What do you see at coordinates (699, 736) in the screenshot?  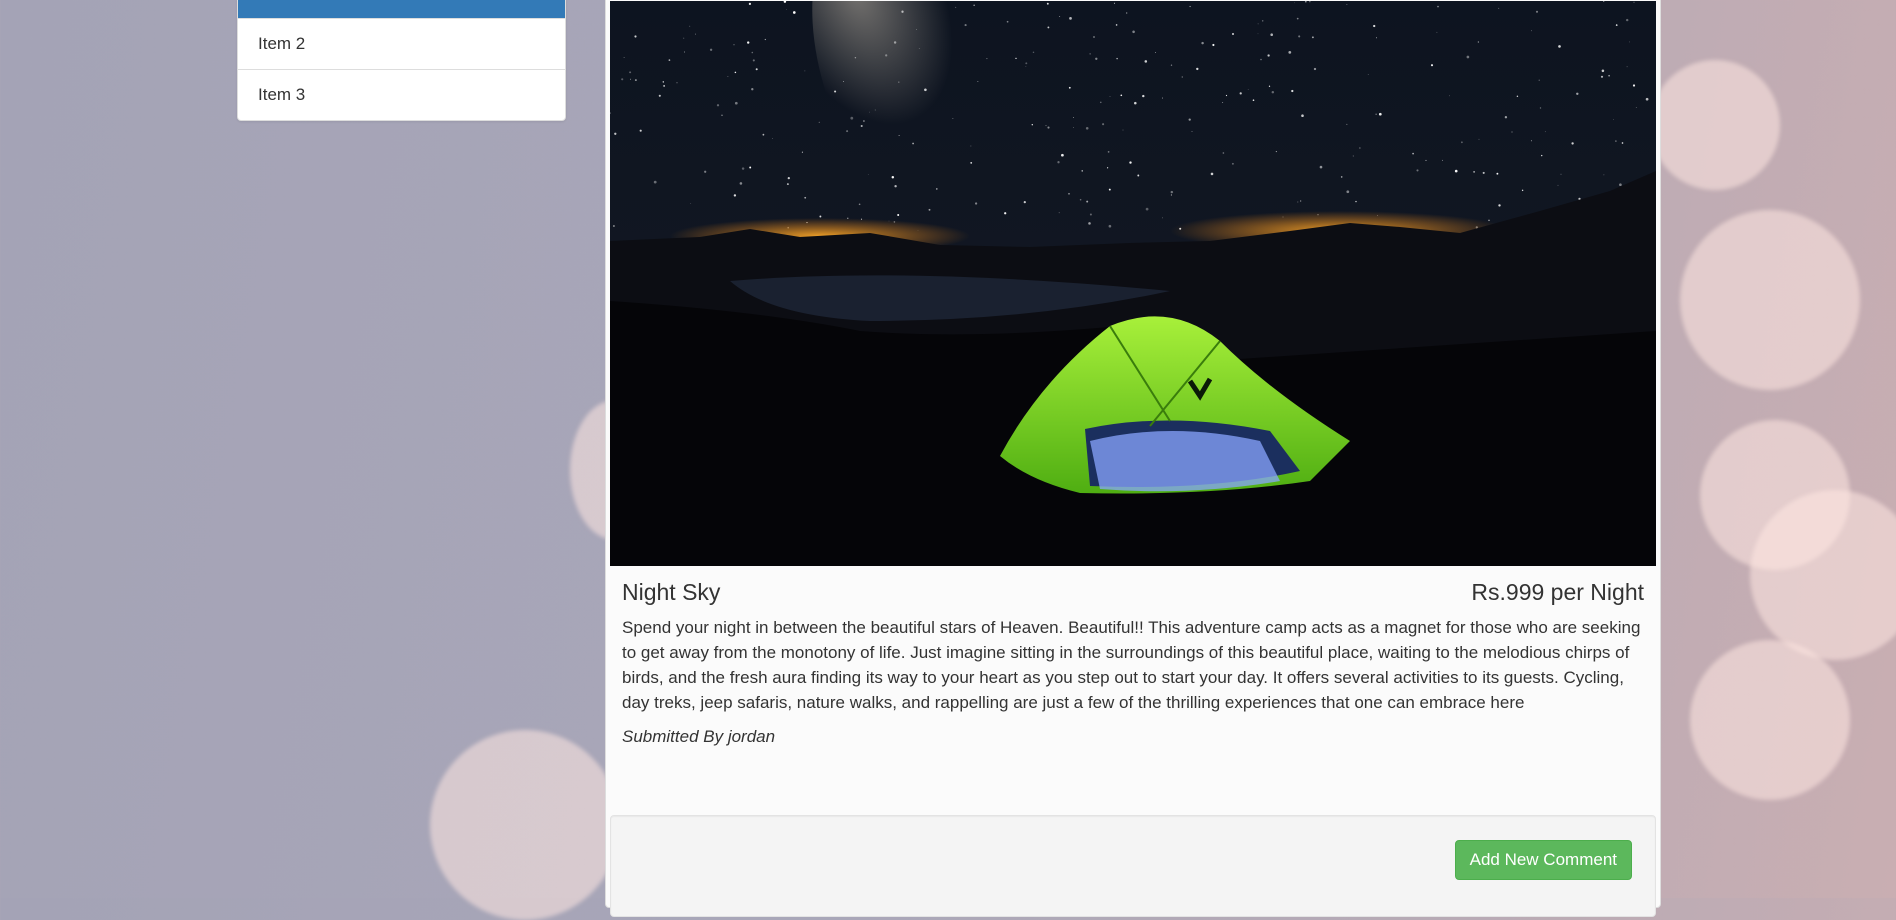 I see `submitted-by: Submitted By jordan` at bounding box center [699, 736].